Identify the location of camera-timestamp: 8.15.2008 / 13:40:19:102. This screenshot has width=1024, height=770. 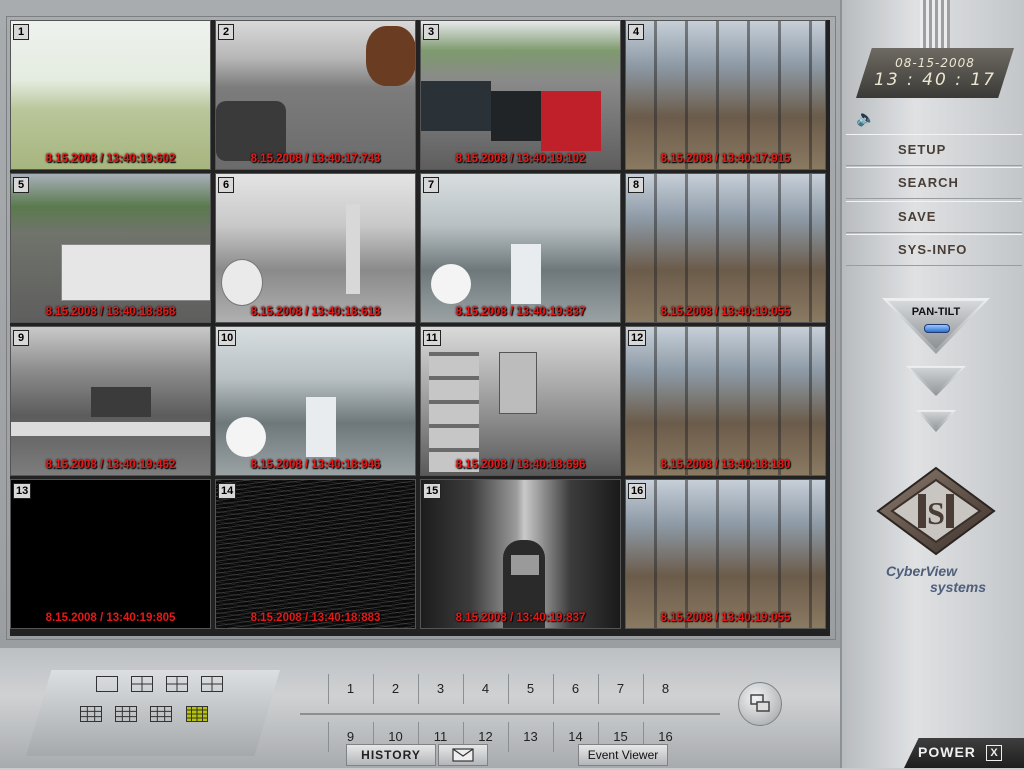
(520, 159).